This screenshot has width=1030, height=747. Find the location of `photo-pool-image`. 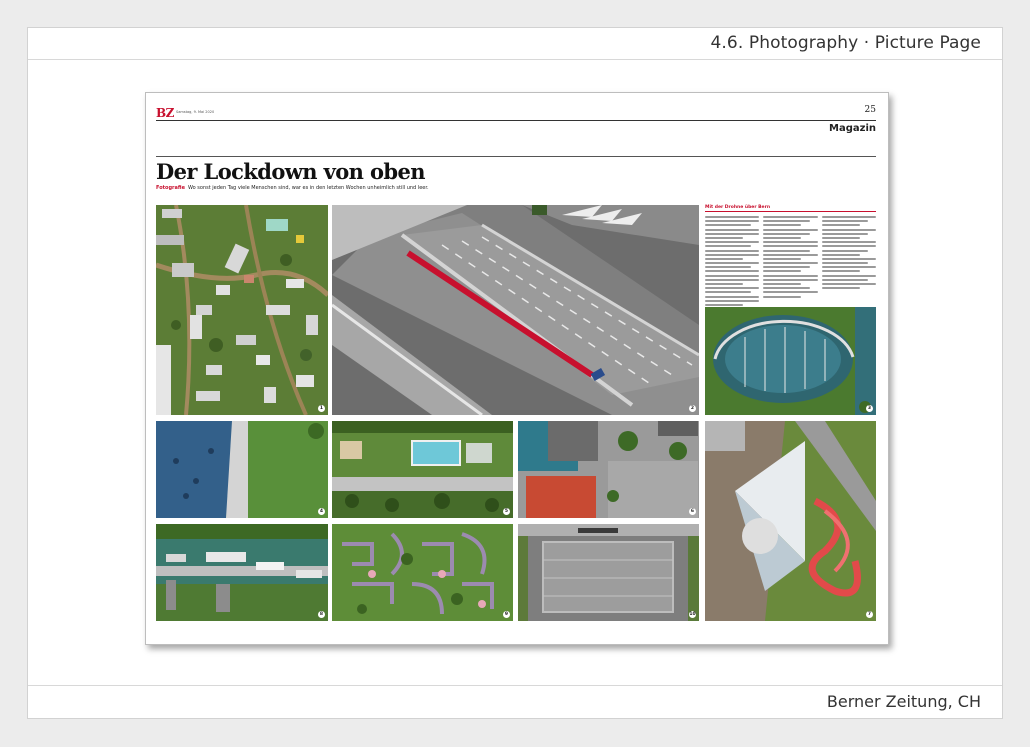

photo-pool-image is located at coordinates (422, 469).